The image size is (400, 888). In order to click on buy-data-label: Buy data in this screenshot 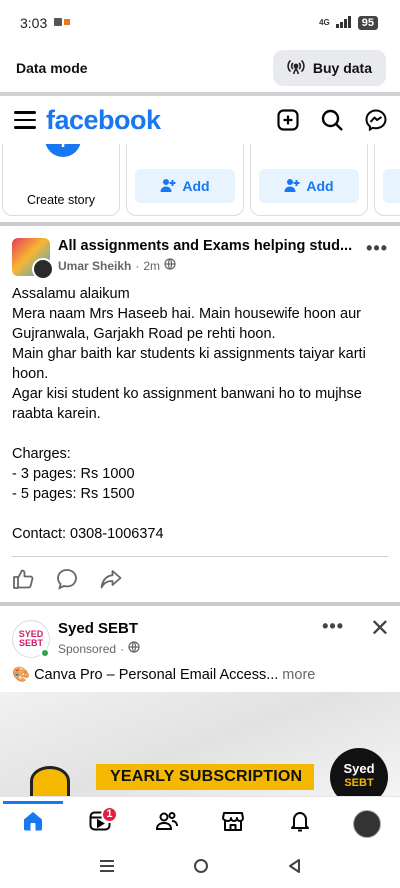, I will do `click(342, 68)`.